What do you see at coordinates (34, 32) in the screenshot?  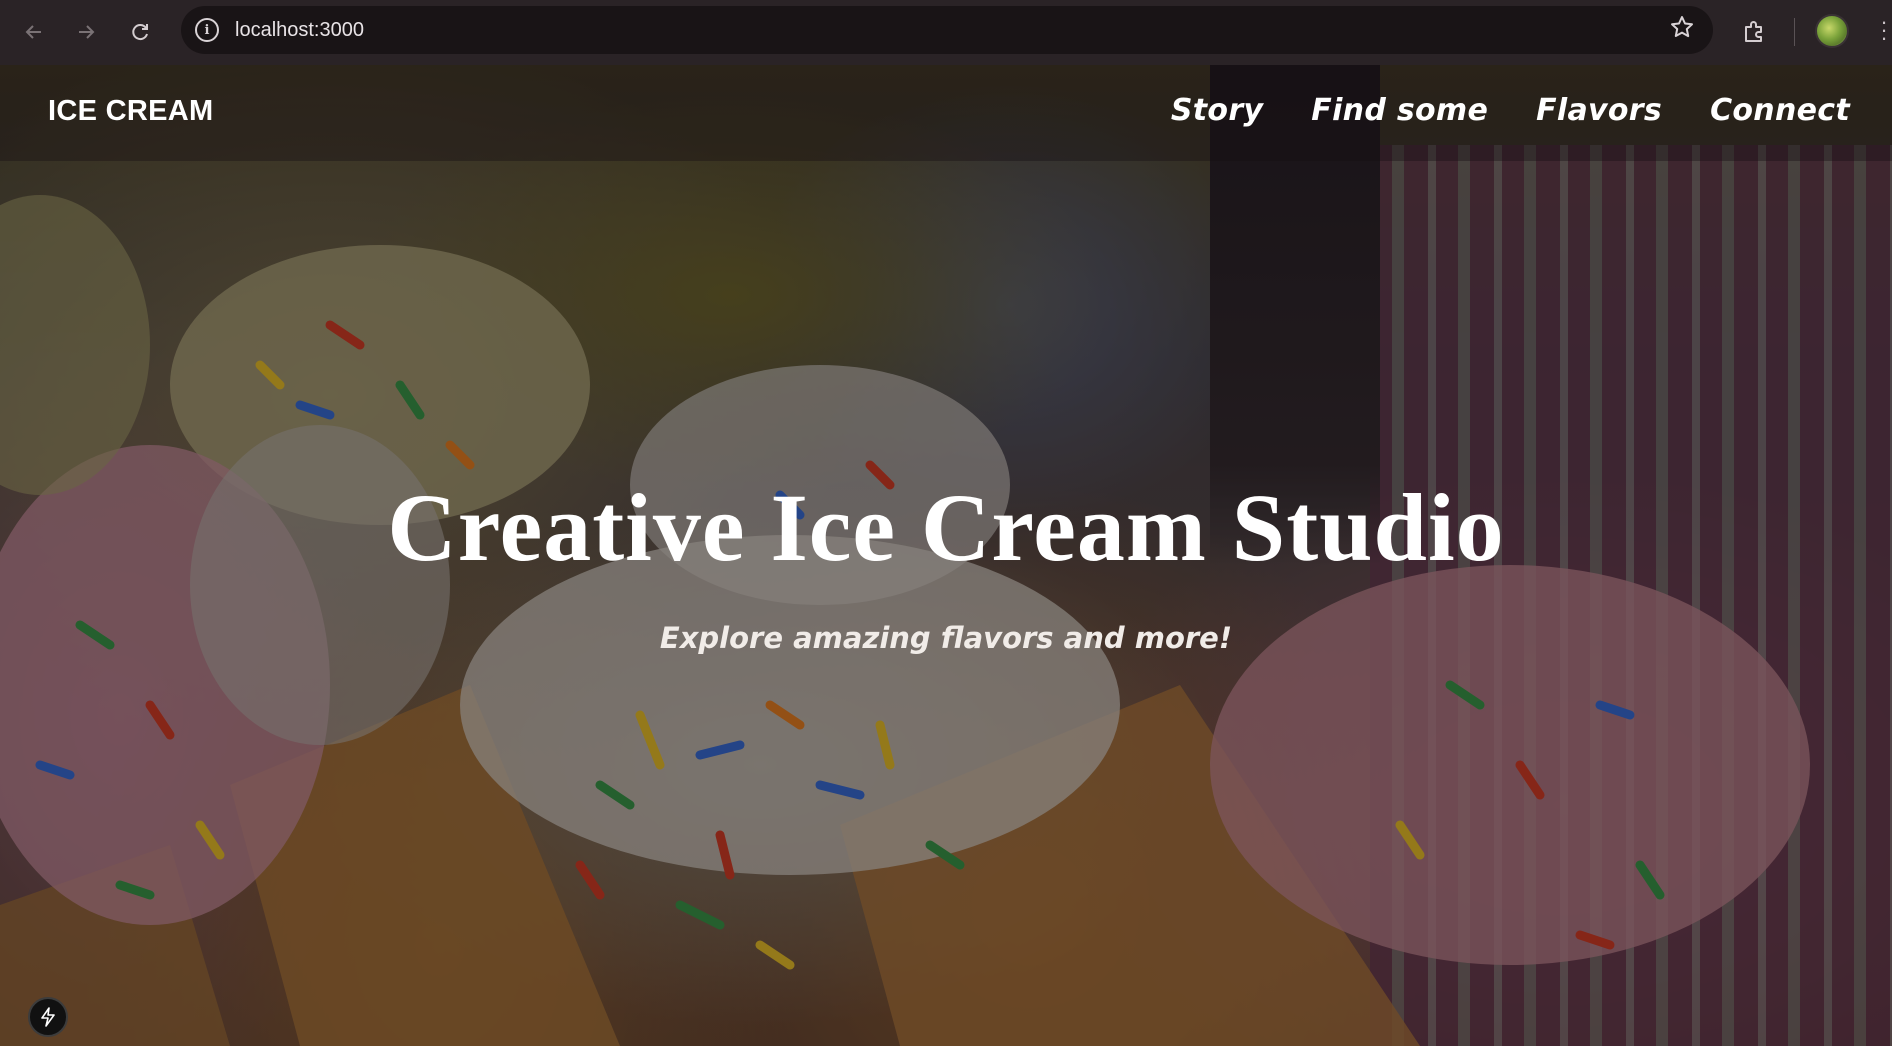 I see `back-arrow-icon` at bounding box center [34, 32].